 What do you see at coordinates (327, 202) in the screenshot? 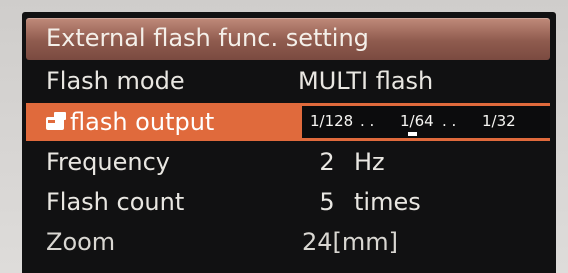
I see `flash-count-number: 5` at bounding box center [327, 202].